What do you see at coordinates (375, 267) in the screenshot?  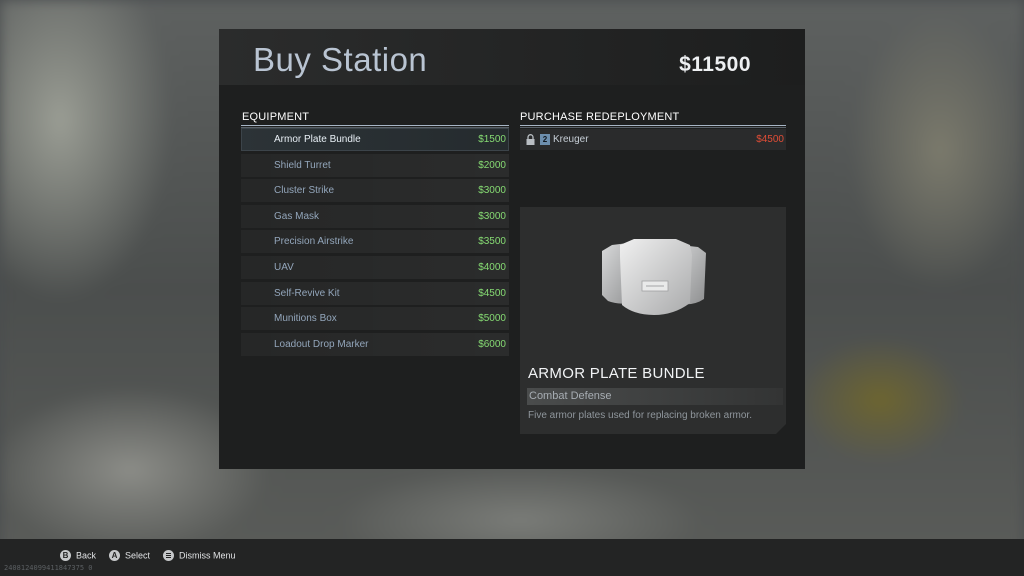 I see `equipment-item: UAV $4000` at bounding box center [375, 267].